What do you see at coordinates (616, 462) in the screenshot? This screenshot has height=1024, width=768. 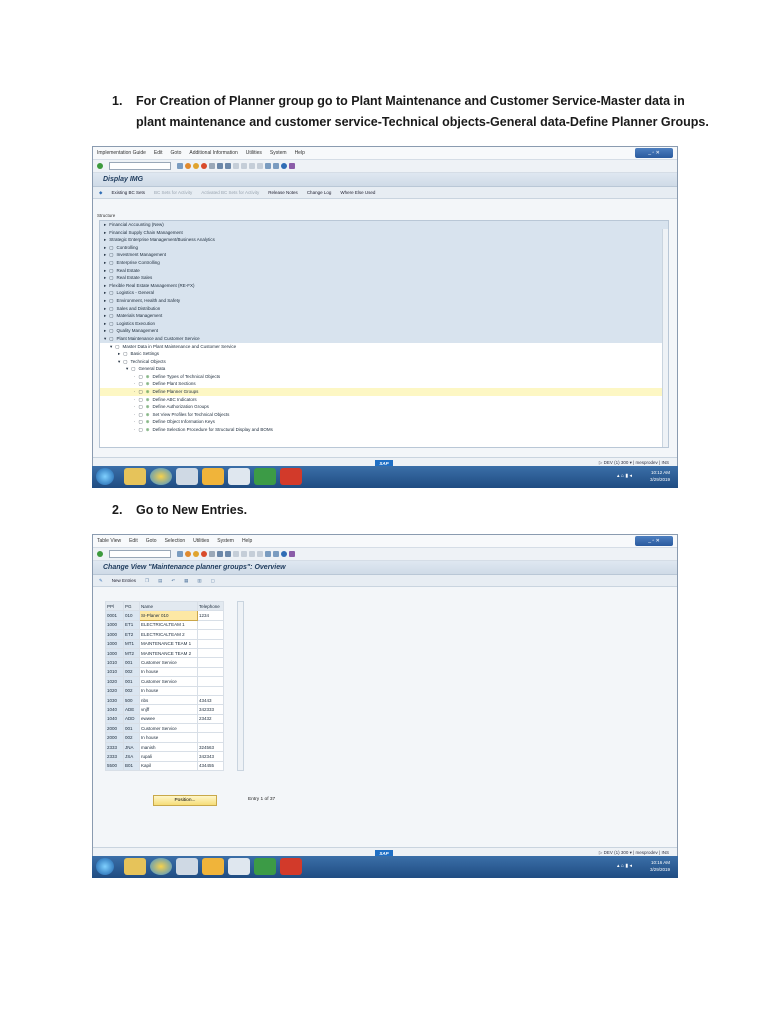 I see `status-system: DEV (1) 300` at bounding box center [616, 462].